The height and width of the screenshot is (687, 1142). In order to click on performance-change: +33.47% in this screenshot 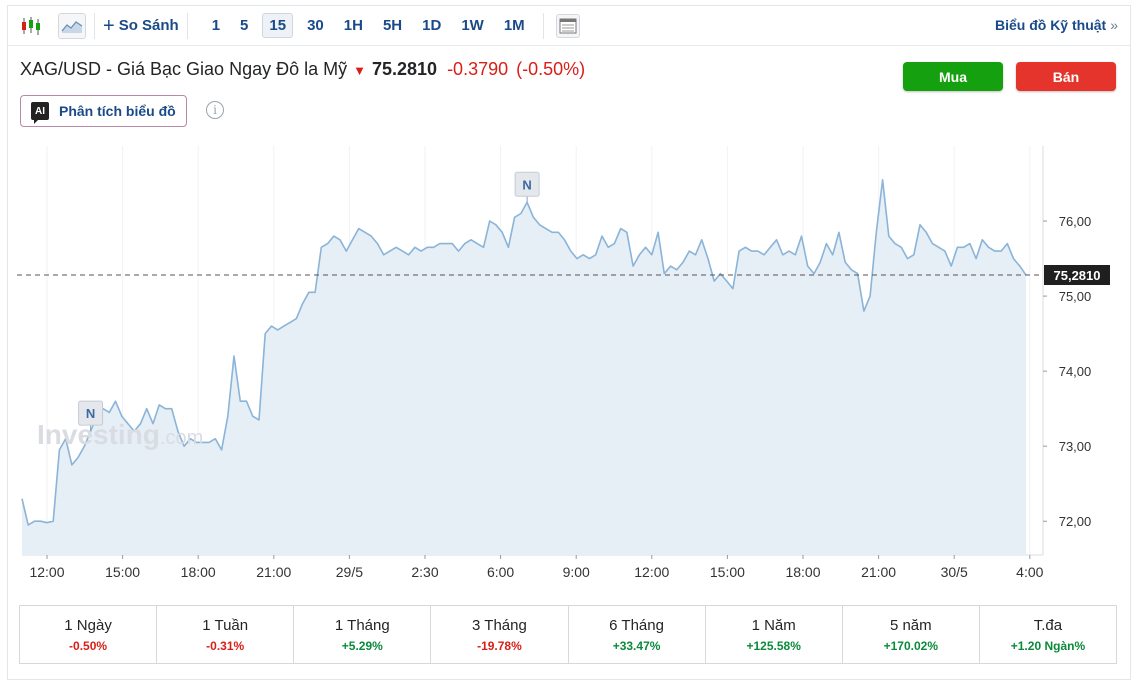, I will do `click(636, 645)`.